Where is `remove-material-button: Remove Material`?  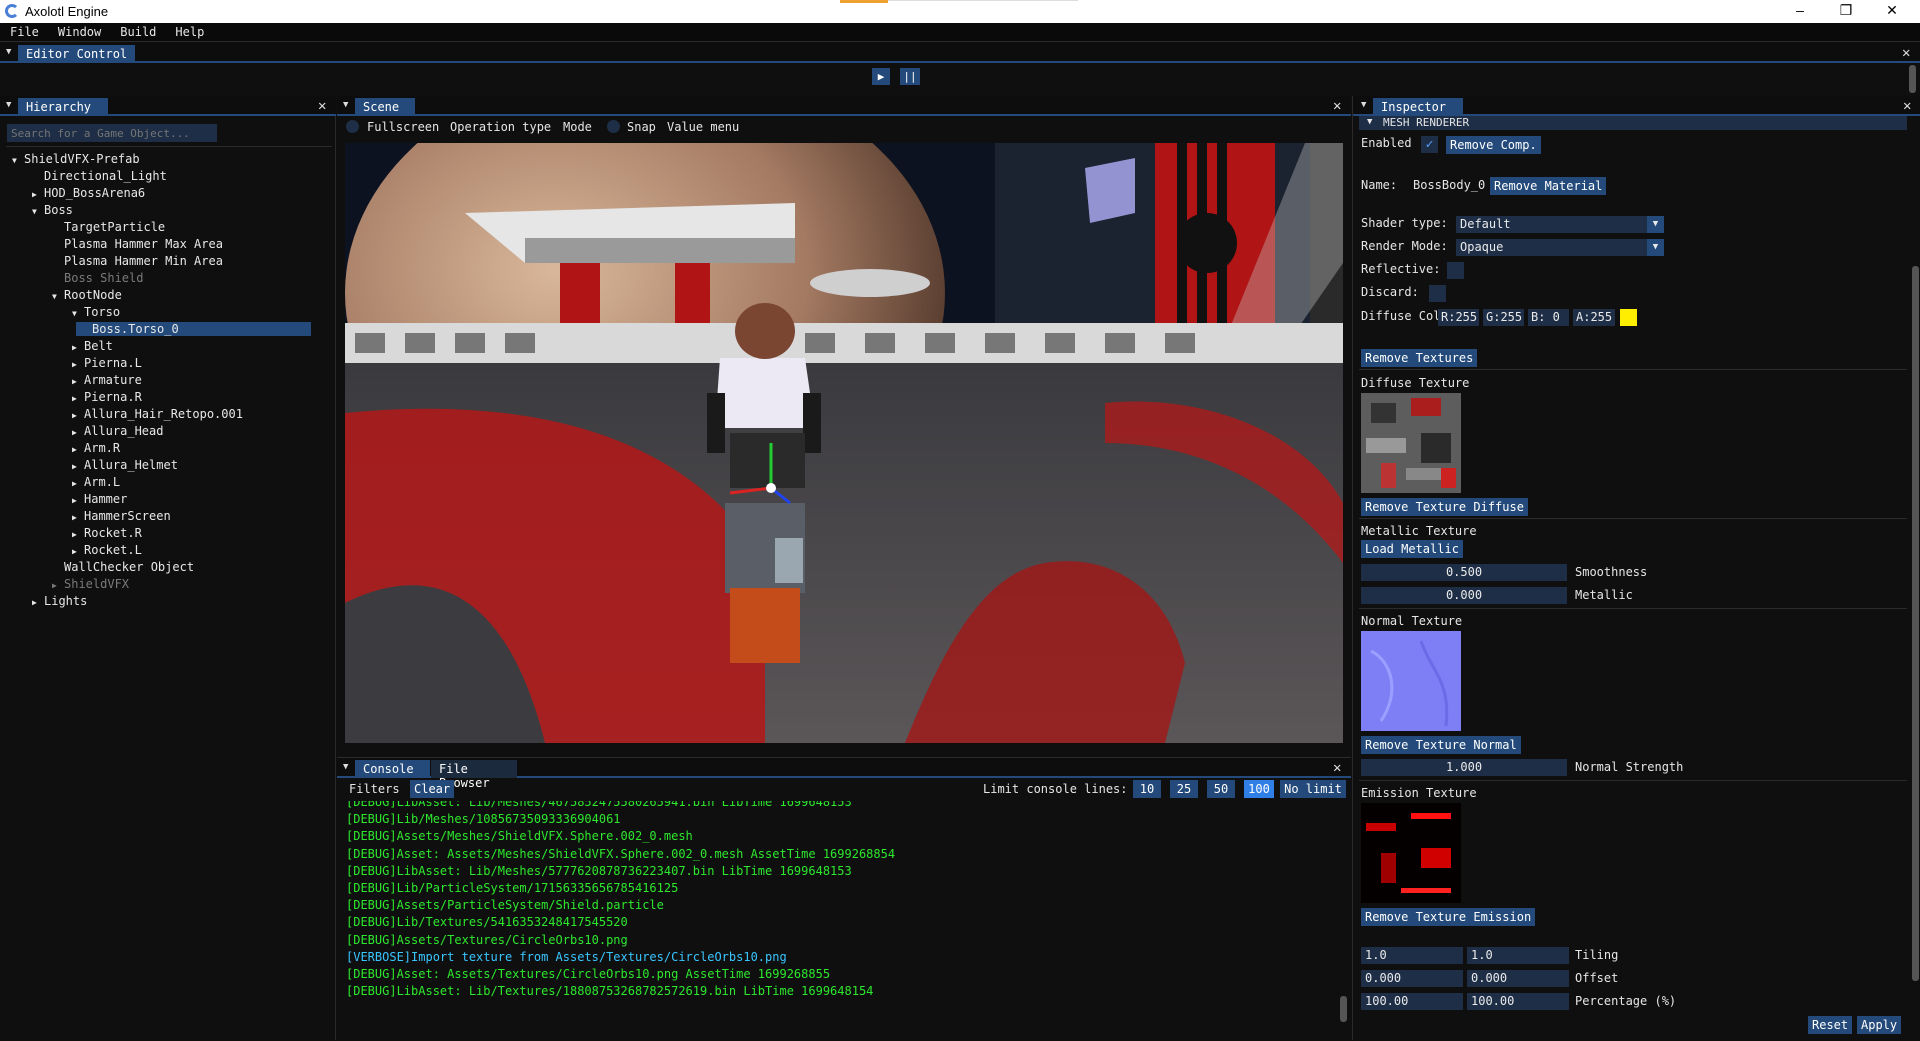
remove-material-button: Remove Material is located at coordinates (1548, 186).